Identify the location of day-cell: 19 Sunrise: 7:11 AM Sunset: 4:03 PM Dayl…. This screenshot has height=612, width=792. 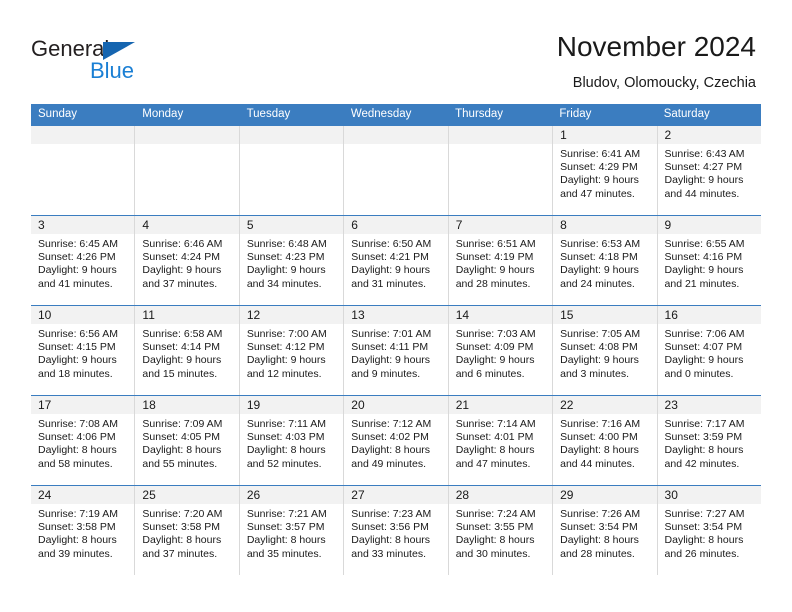
(292, 440).